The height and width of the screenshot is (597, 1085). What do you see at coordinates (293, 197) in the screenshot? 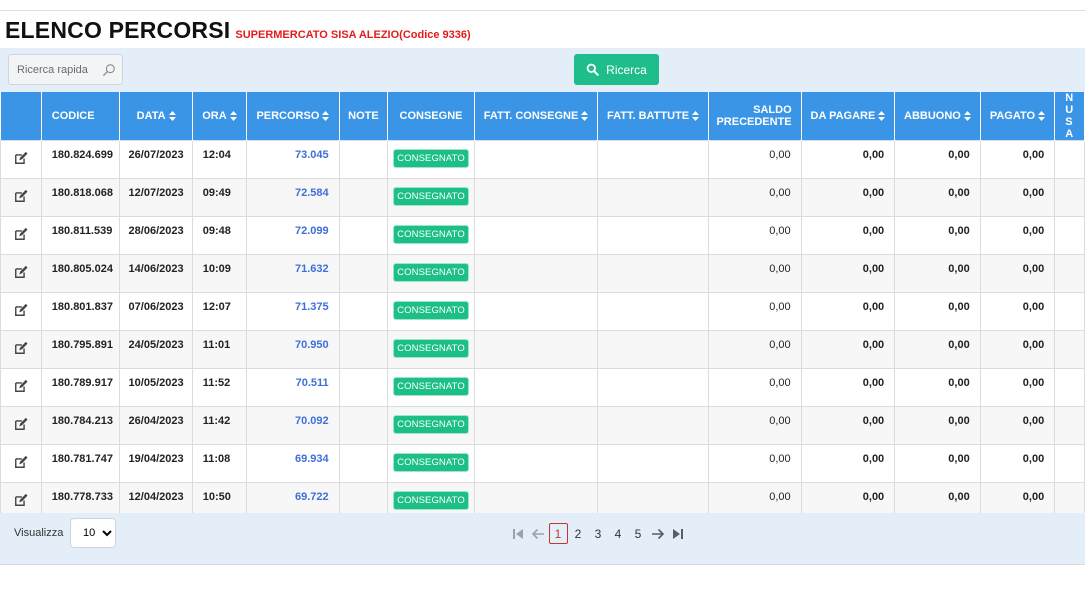
I see `cell-percorso-link: 72.584` at bounding box center [293, 197].